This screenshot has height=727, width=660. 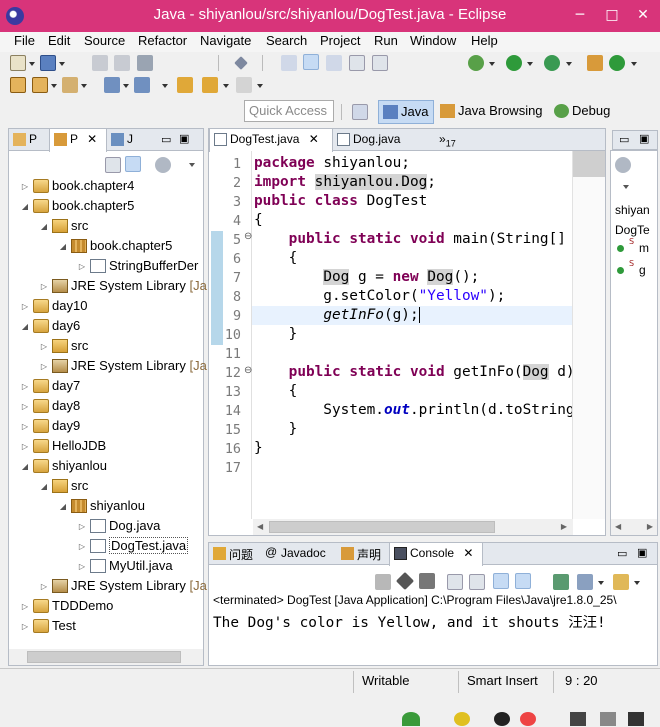 What do you see at coordinates (112, 85) in the screenshot?
I see `next-annotation-icon` at bounding box center [112, 85].